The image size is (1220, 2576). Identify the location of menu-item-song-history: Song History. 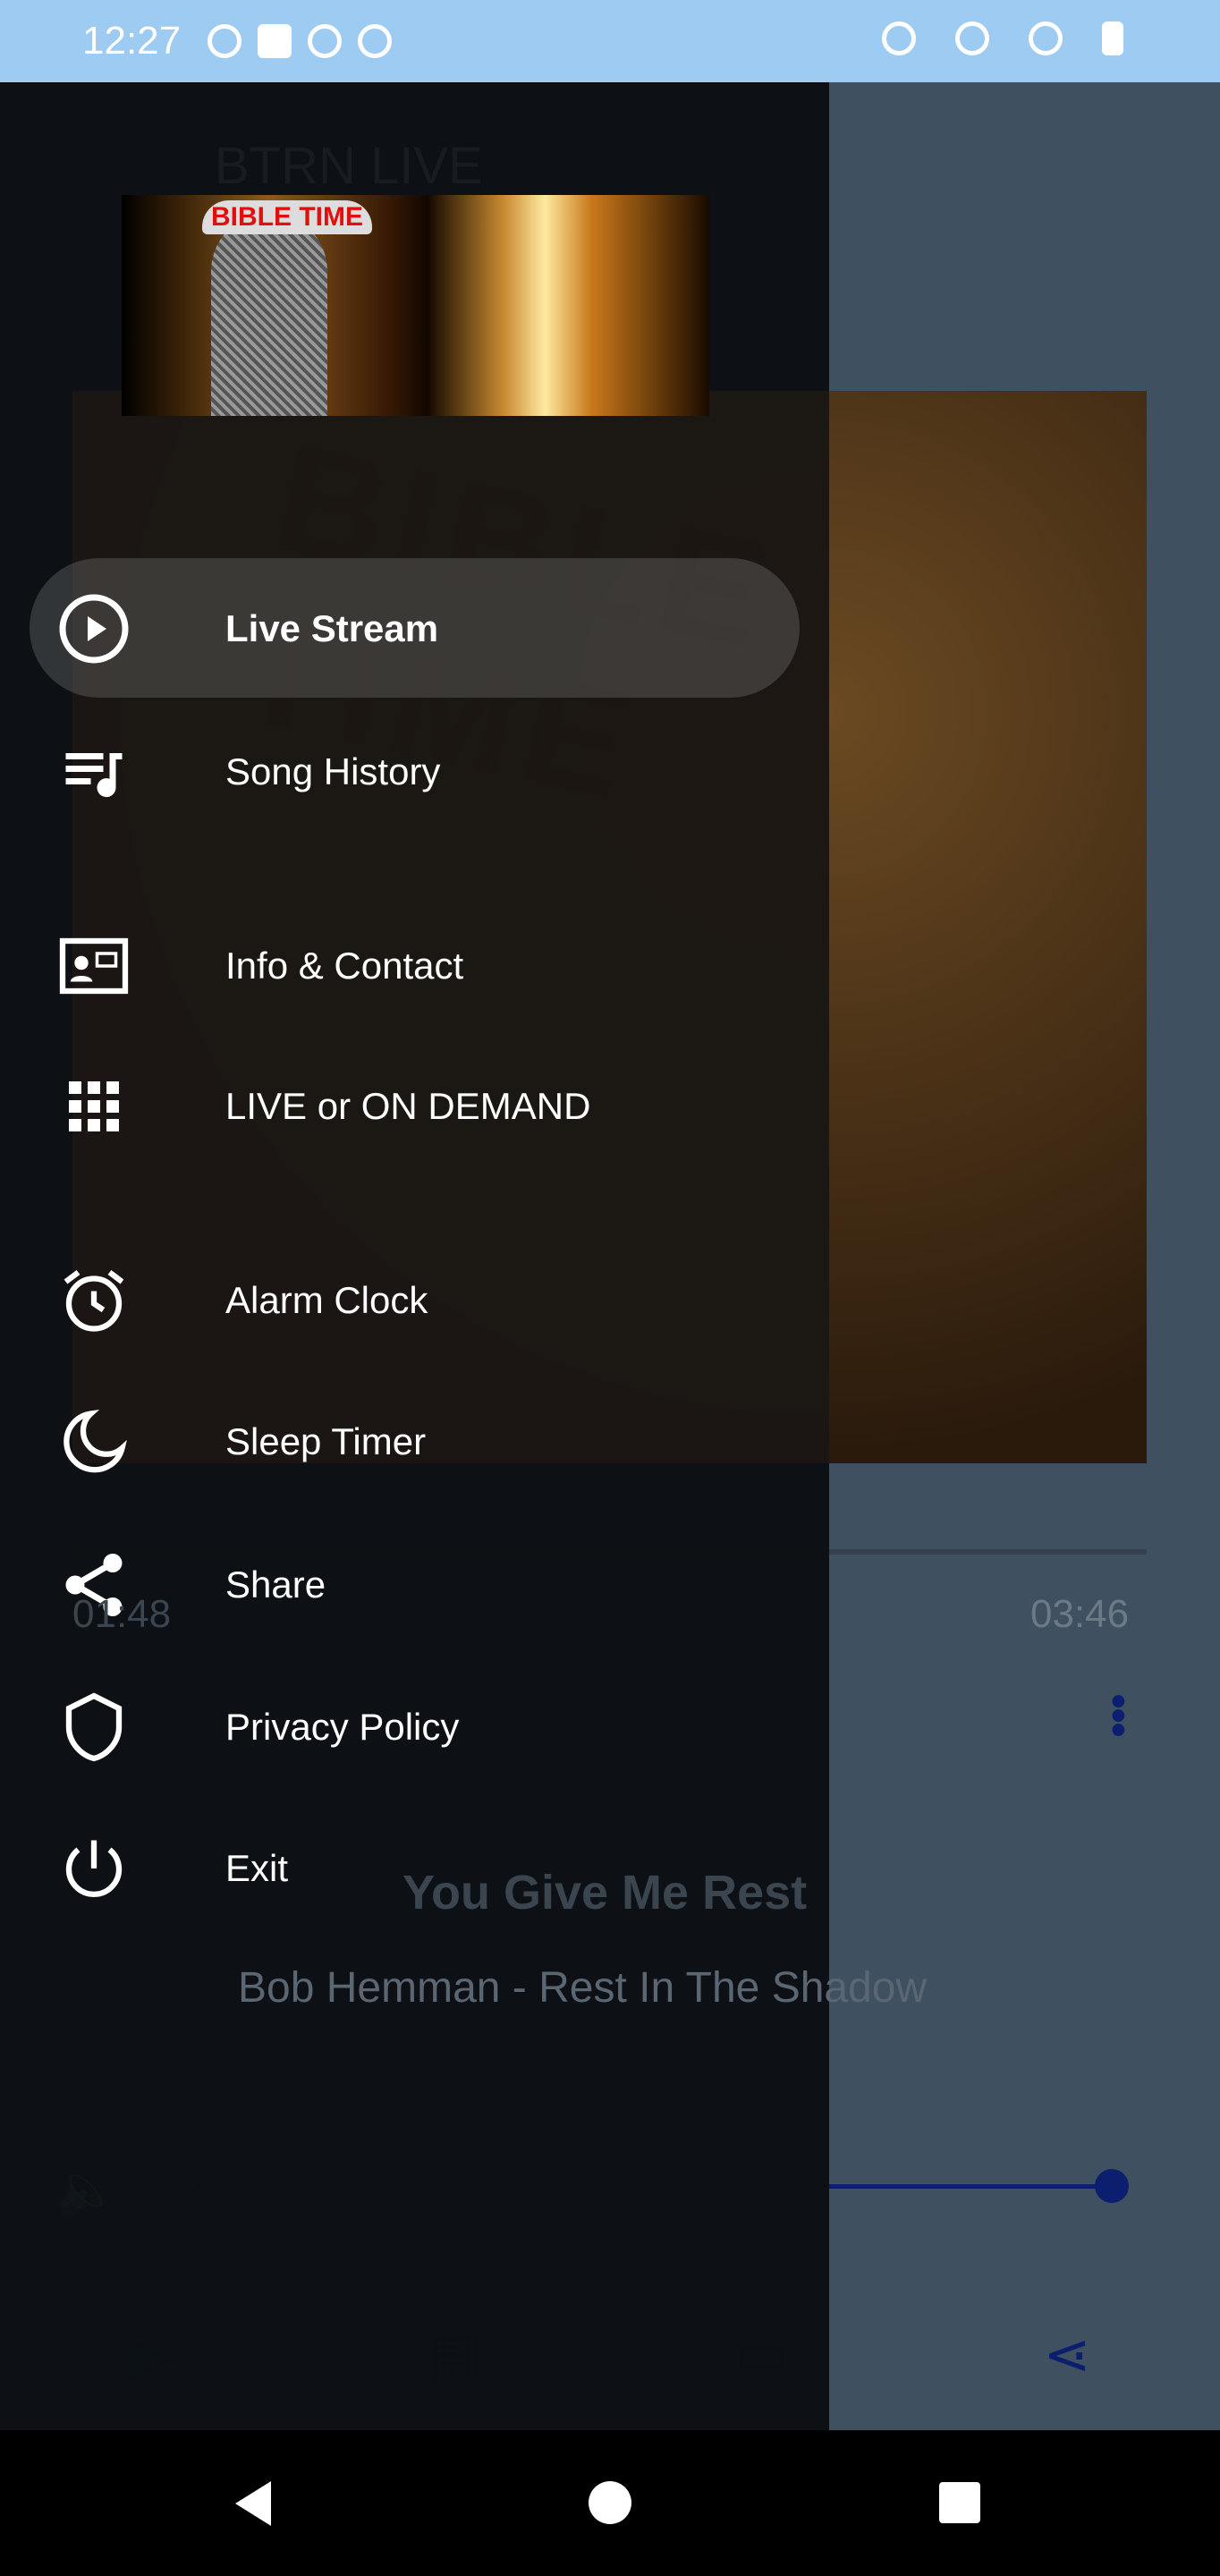
(414, 772).